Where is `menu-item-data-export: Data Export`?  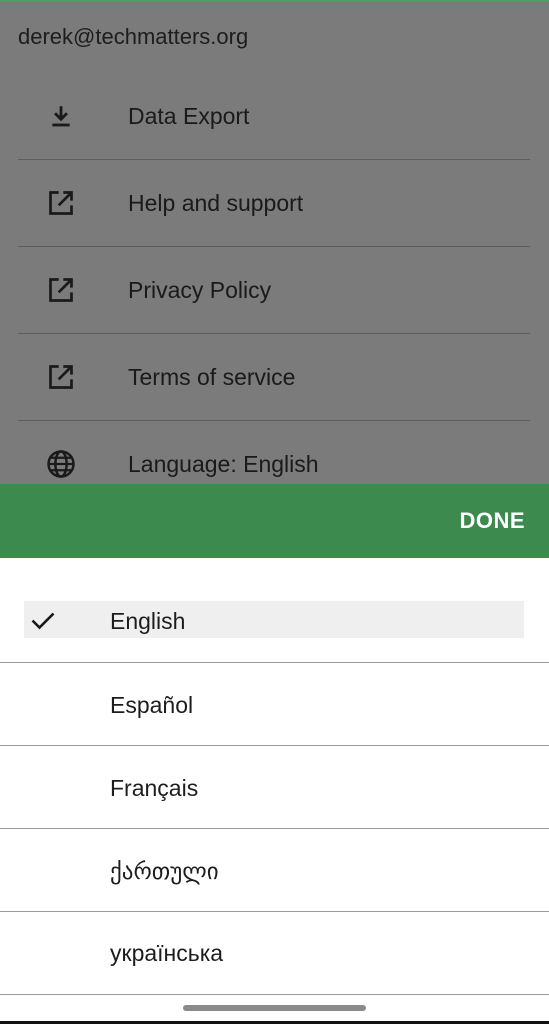
menu-item-data-export: Data Export is located at coordinates (274, 116).